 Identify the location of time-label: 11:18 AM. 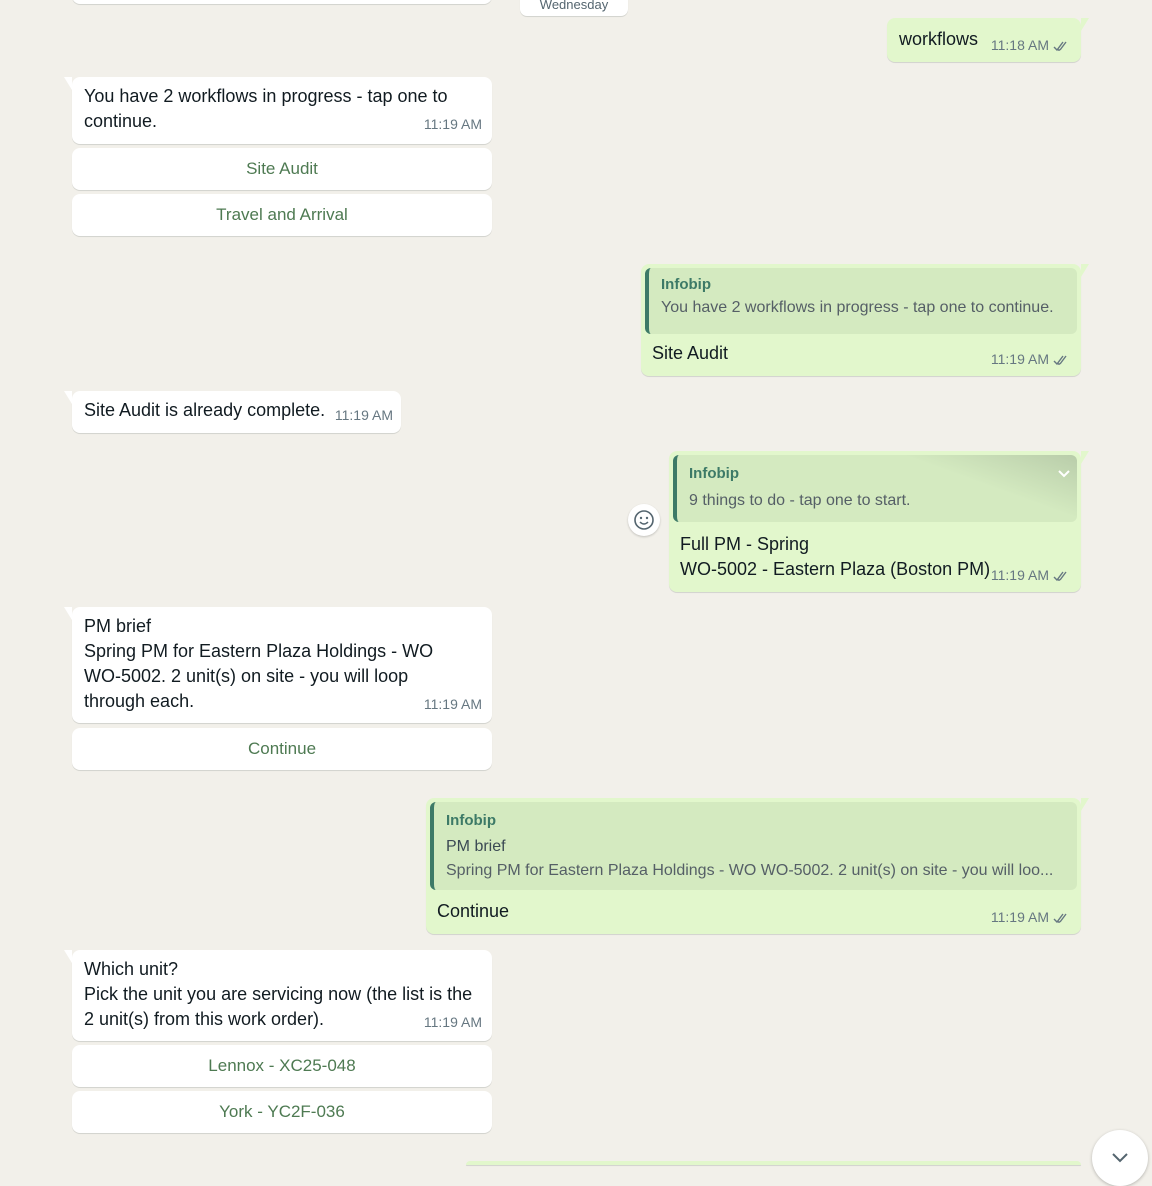
(1019, 45).